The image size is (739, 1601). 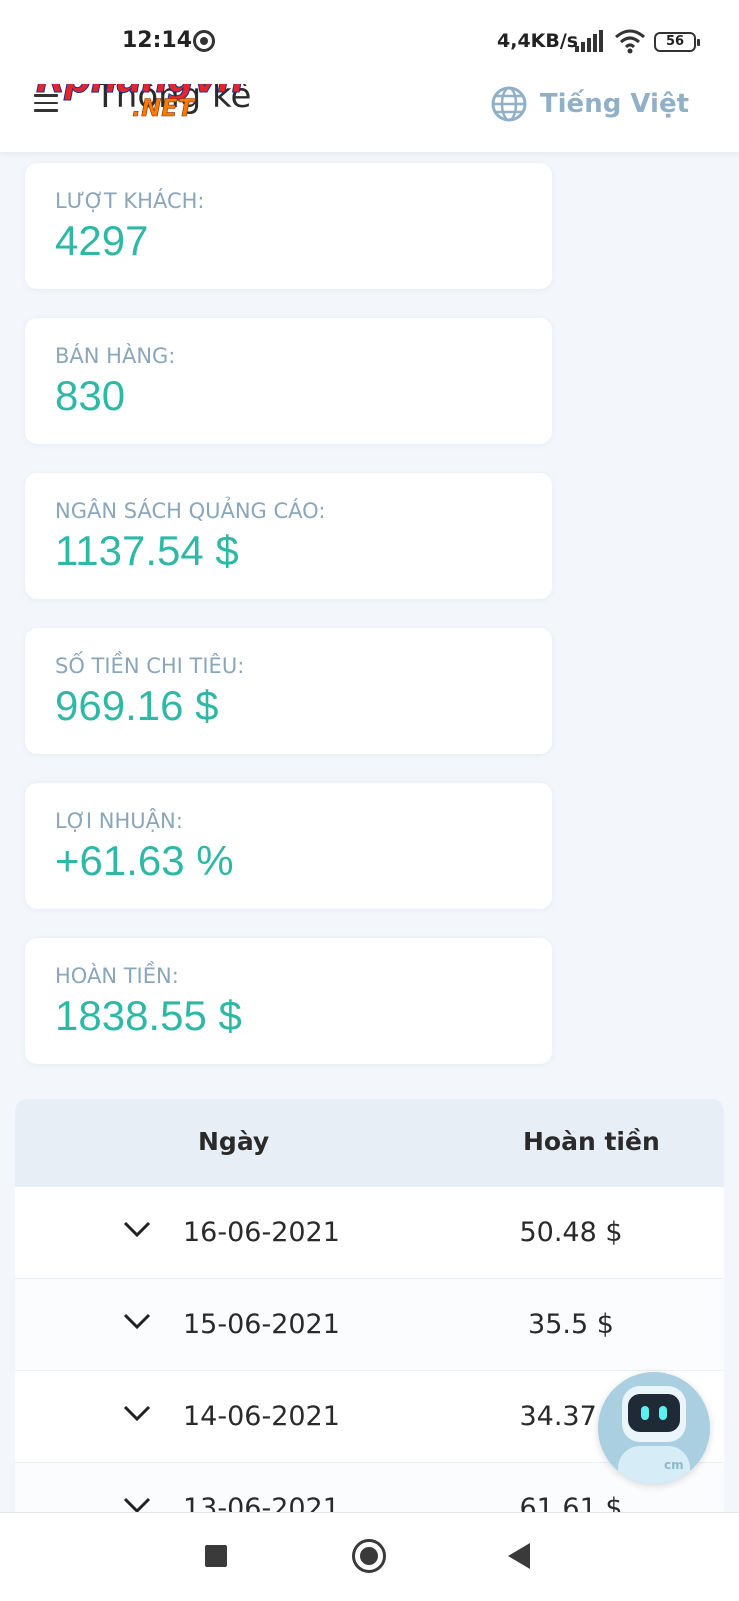 I want to click on battery-icon: 56, so click(x=677, y=42).